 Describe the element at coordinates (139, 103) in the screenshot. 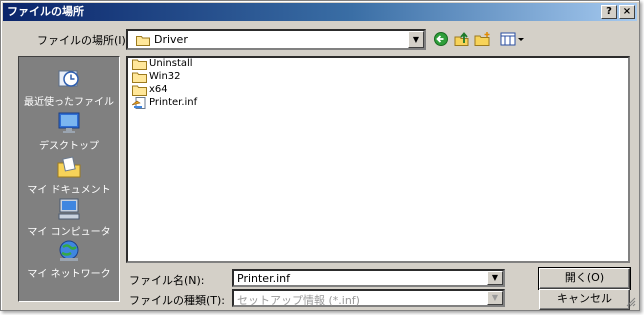

I see `setup-info-file-icon` at that location.